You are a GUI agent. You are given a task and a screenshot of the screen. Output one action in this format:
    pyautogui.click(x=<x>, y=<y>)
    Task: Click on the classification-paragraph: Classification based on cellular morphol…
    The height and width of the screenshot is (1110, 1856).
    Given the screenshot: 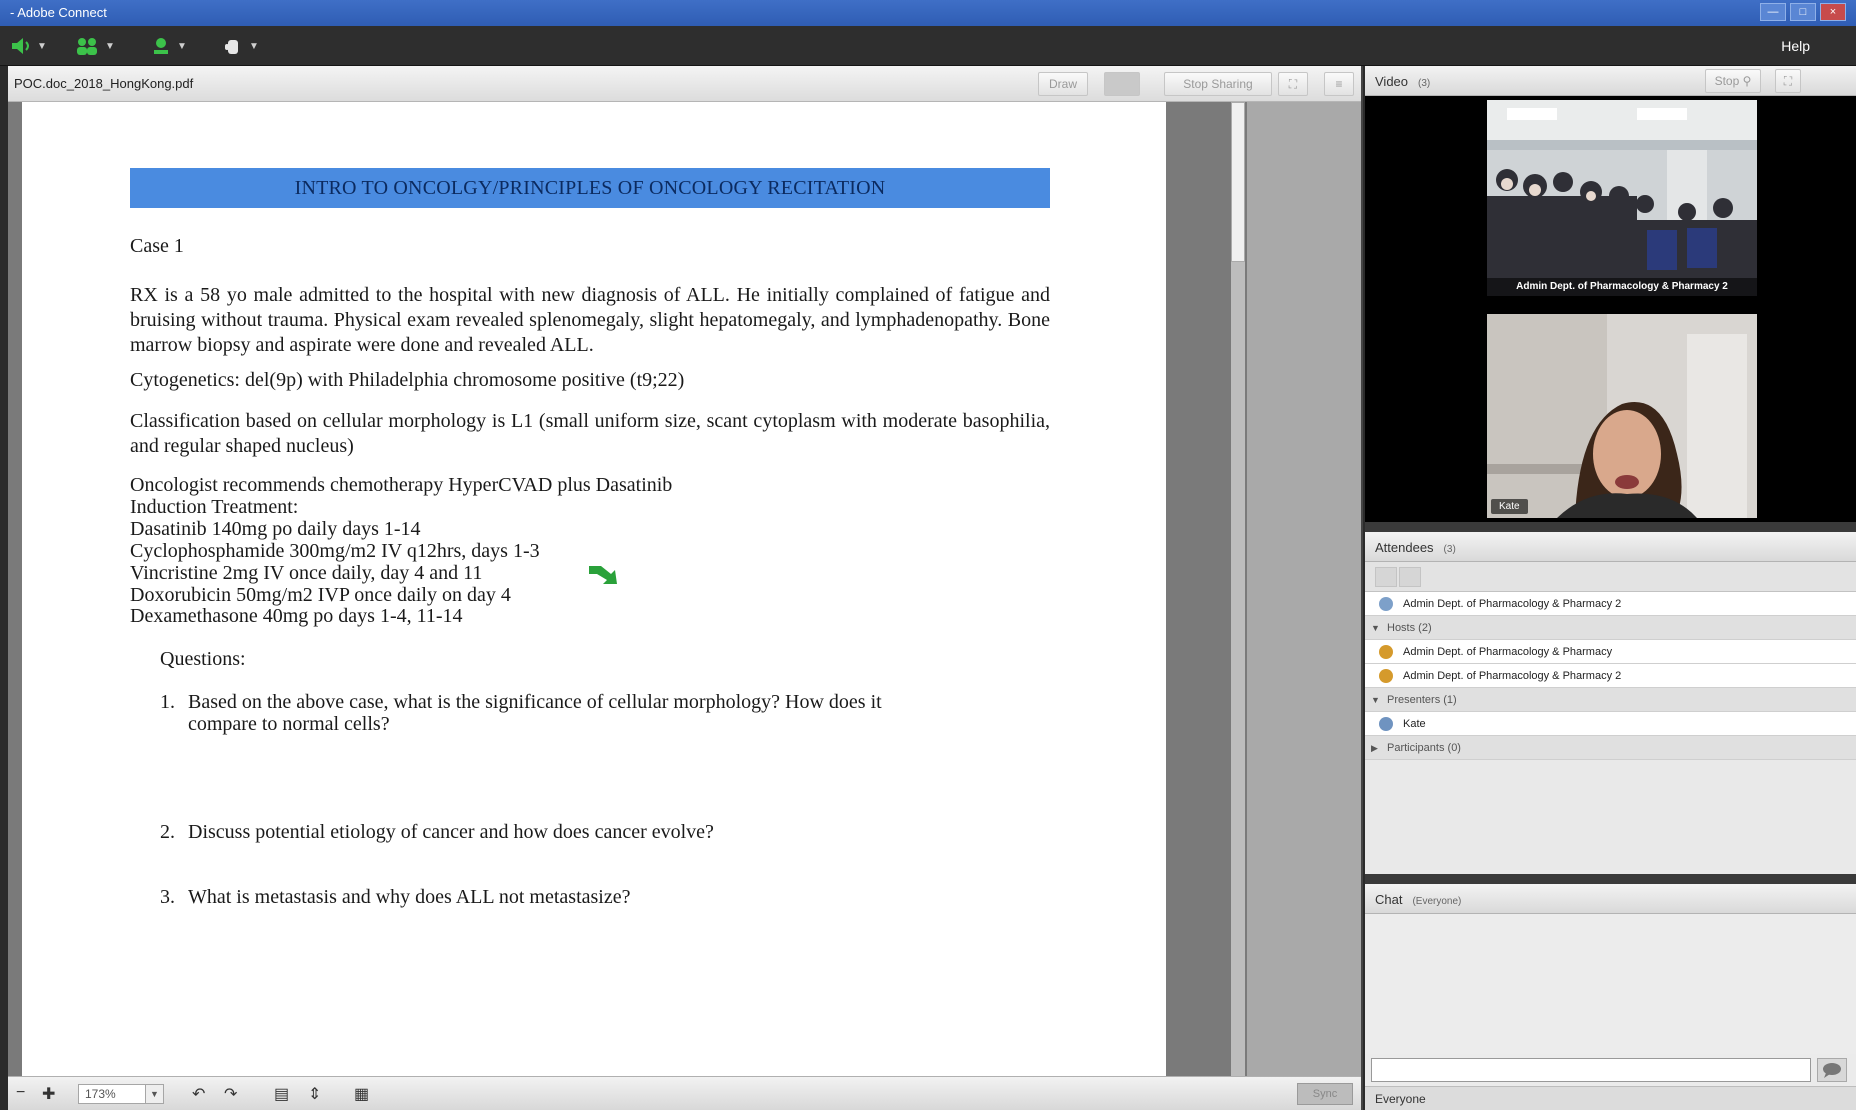 What is the action you would take?
    pyautogui.click(x=590, y=433)
    